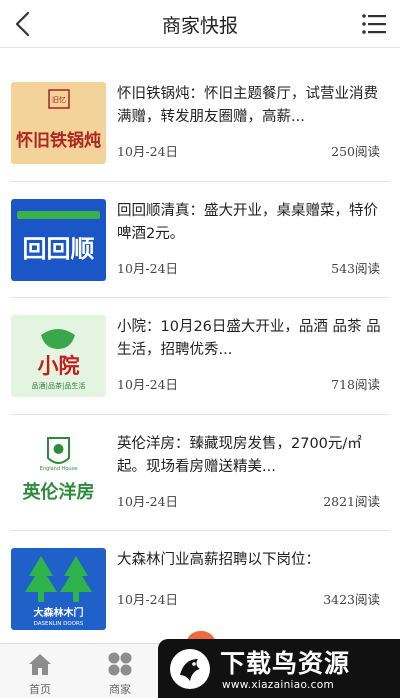  Describe the element at coordinates (218, 560) in the screenshot. I see `item-title: 大森林门业高薪招聘以下岗位：` at that location.